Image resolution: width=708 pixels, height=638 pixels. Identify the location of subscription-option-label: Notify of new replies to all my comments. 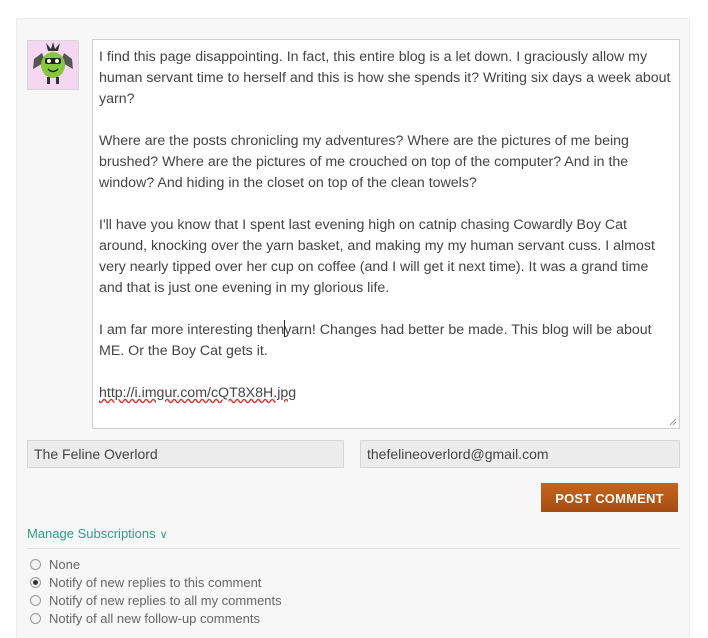
(165, 600).